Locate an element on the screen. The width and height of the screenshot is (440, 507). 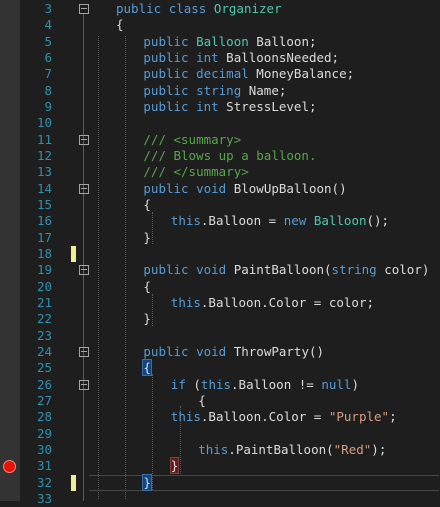
code-line: 11 /// <summary> is located at coordinates (220, 140).